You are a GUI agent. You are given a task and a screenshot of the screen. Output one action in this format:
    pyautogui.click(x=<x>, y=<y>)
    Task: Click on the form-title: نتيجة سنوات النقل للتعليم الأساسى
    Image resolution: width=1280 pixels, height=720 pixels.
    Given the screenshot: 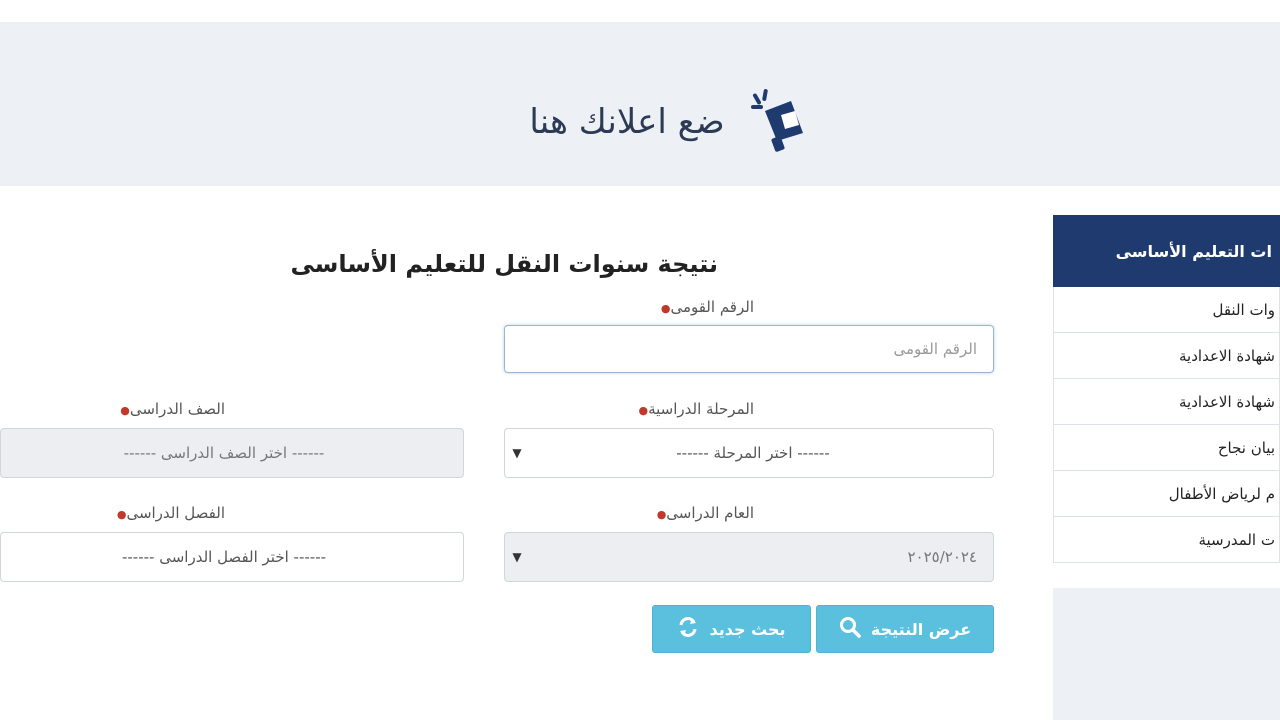 What is the action you would take?
    pyautogui.click(x=504, y=264)
    